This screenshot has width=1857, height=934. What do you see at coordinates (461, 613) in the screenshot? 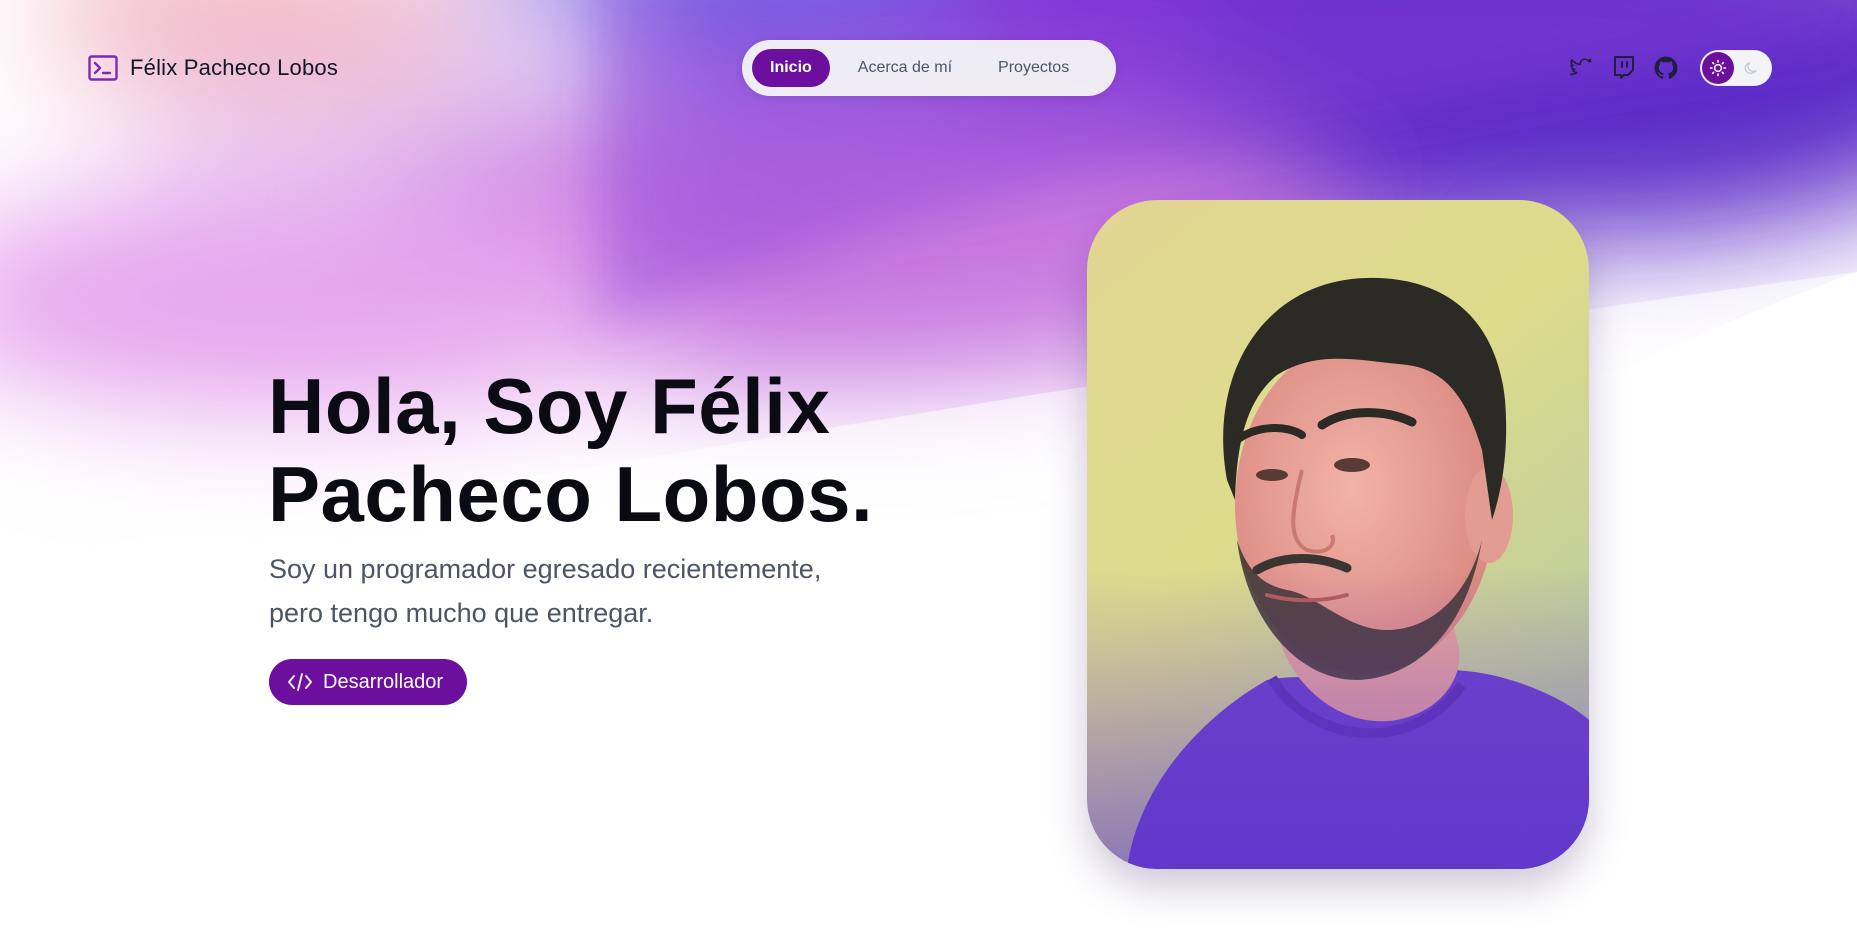
I see `hero-subtitle-line2: pero tengo mucho que entregar.` at bounding box center [461, 613].